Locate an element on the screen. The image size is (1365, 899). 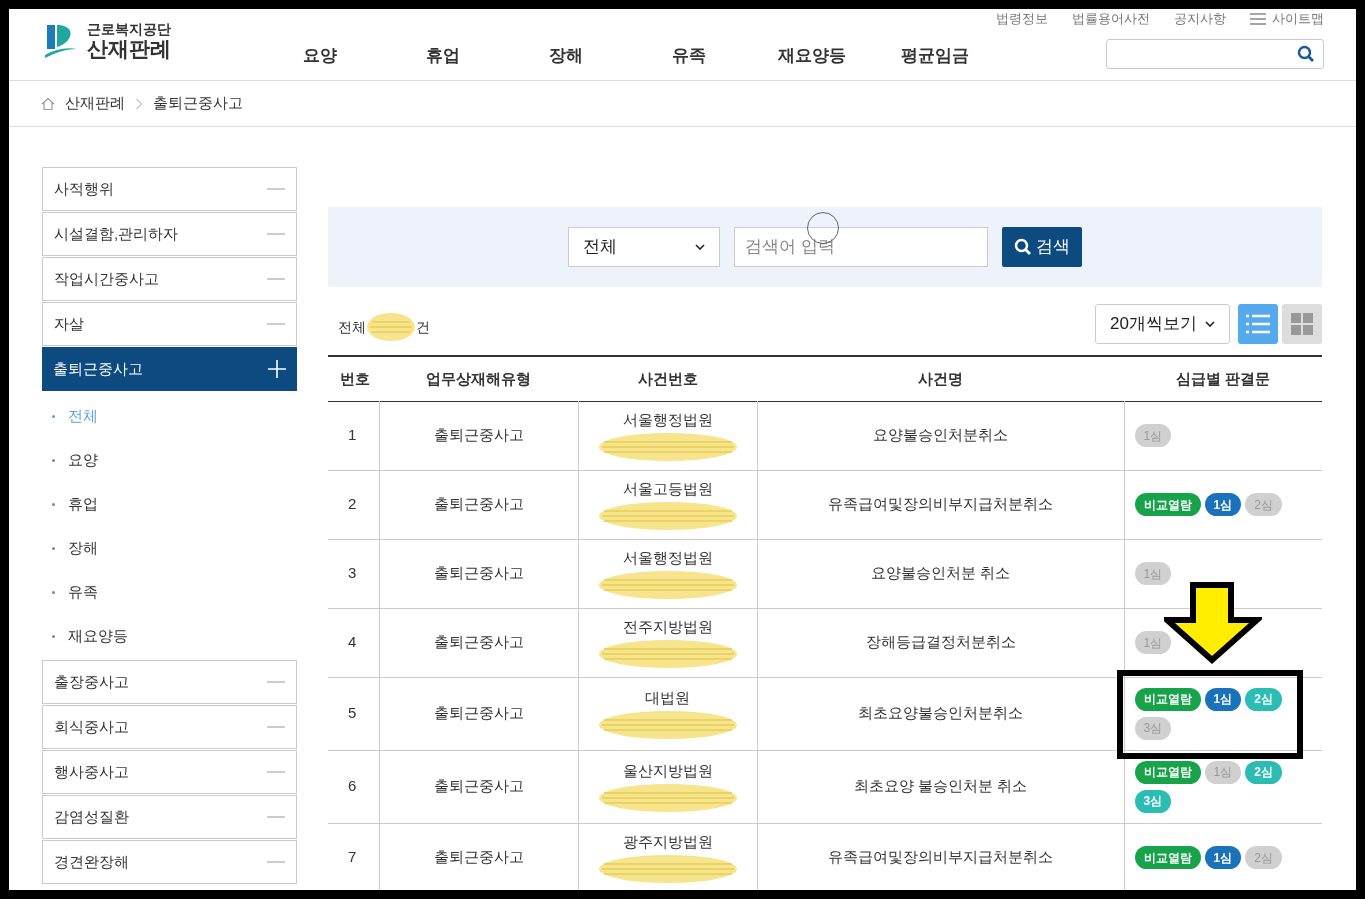
table-cell: 2 is located at coordinates (353, 504).